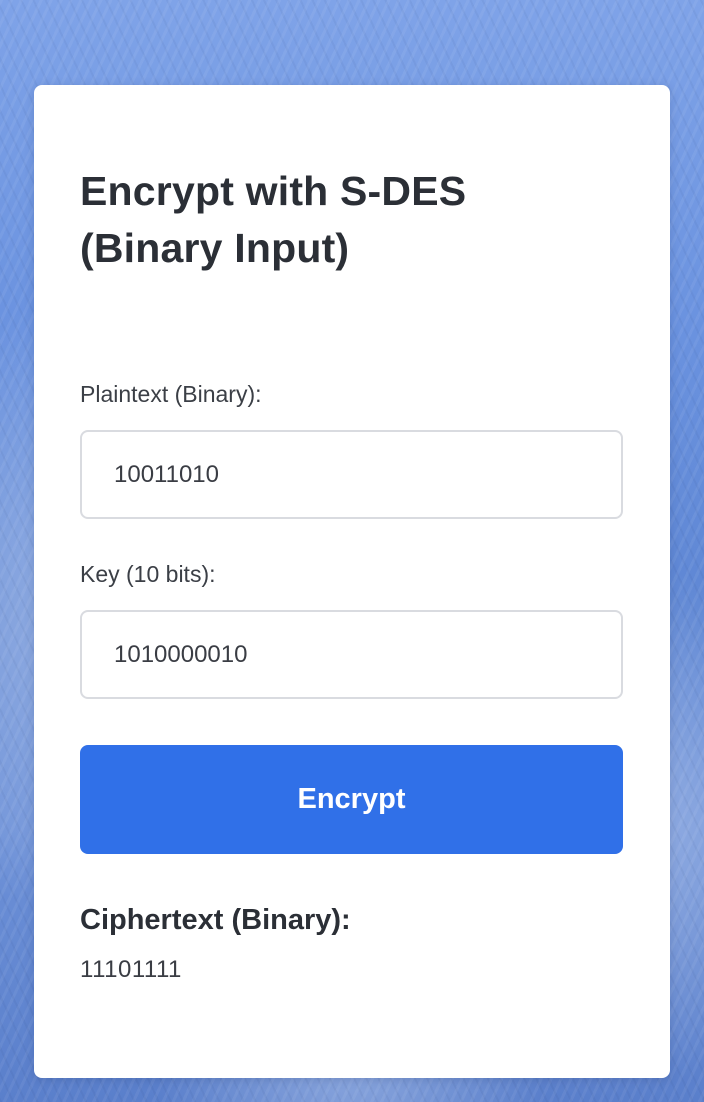 The width and height of the screenshot is (704, 1102). I want to click on ciphertext-value: 11101111, so click(131, 969).